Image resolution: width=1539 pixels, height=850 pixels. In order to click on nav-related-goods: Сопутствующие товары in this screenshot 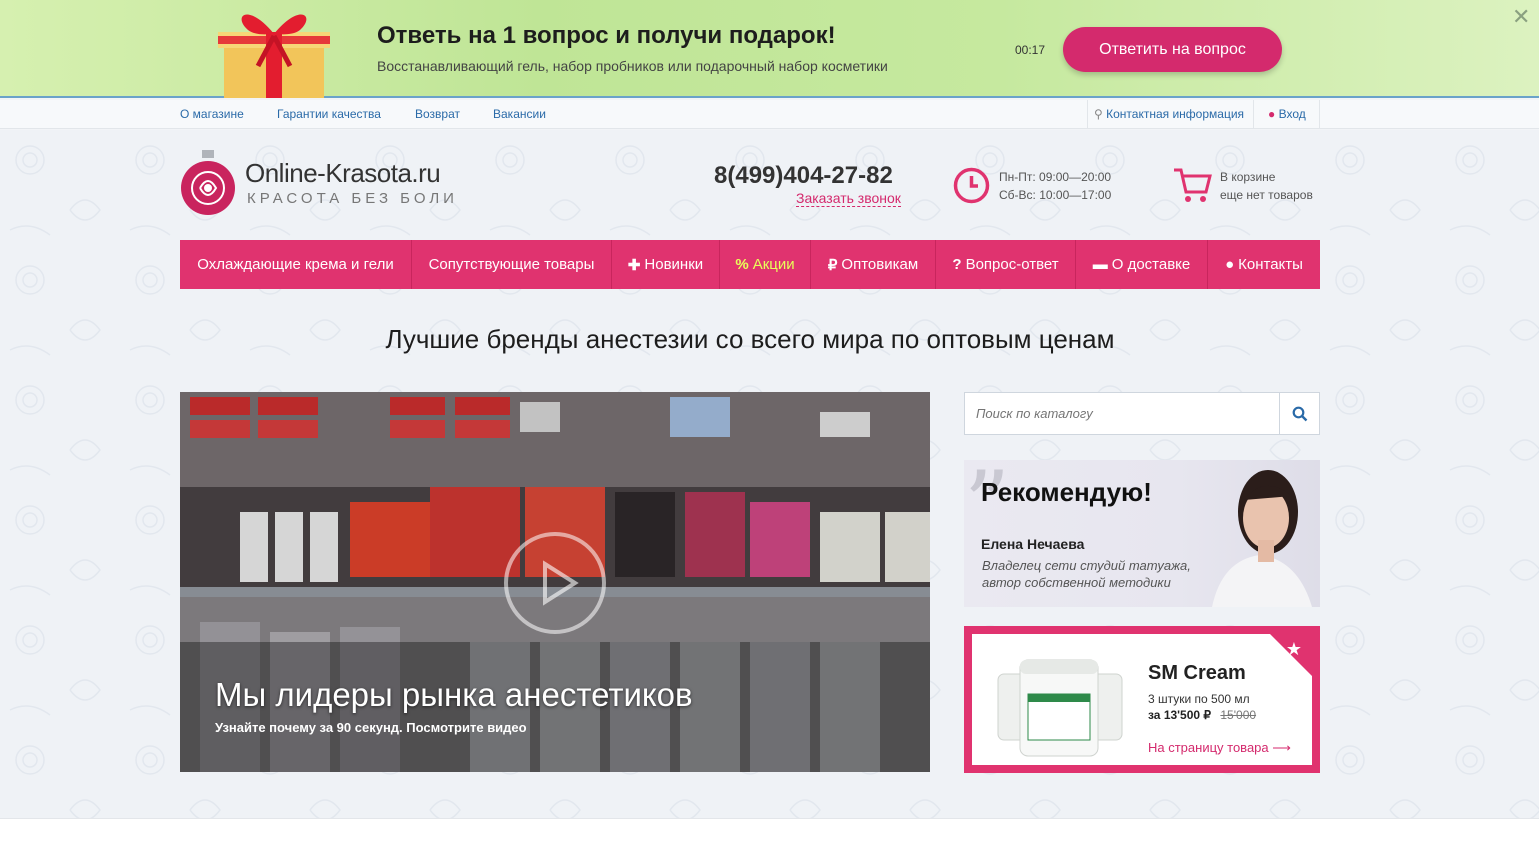, I will do `click(512, 264)`.